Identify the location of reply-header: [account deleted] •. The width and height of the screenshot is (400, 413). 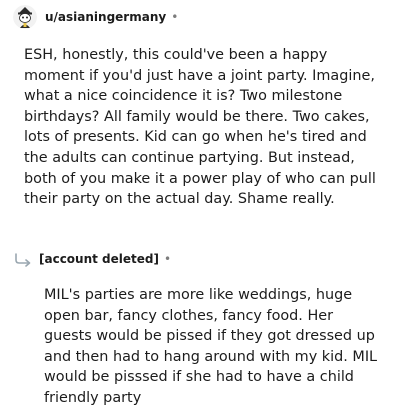
(92, 259).